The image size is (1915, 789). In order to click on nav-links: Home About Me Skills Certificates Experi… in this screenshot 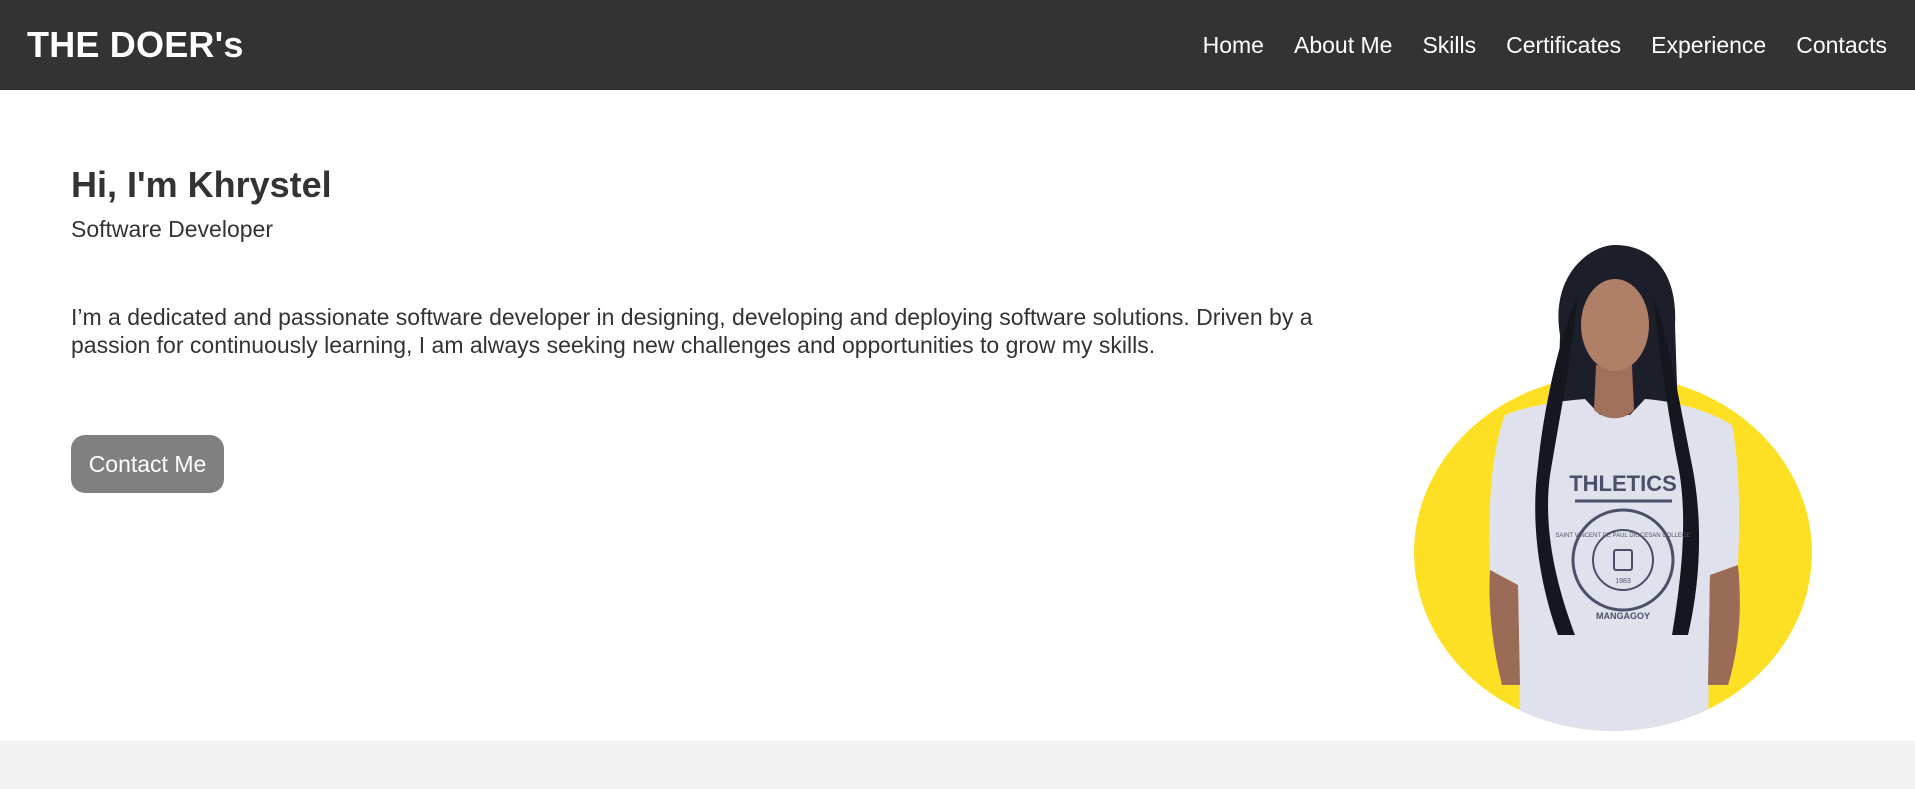, I will do `click(1545, 45)`.